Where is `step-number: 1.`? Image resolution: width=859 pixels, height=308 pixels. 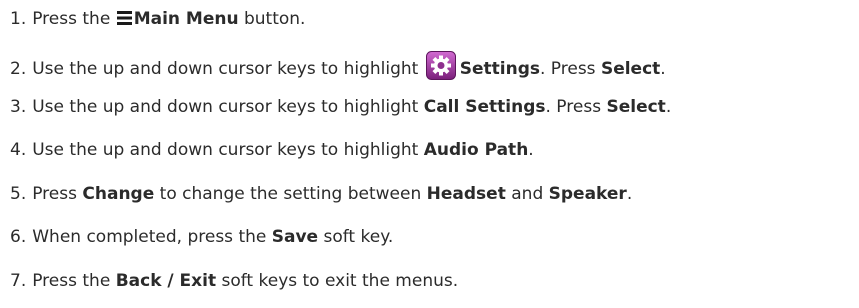
step-number: 1. is located at coordinates (18, 19).